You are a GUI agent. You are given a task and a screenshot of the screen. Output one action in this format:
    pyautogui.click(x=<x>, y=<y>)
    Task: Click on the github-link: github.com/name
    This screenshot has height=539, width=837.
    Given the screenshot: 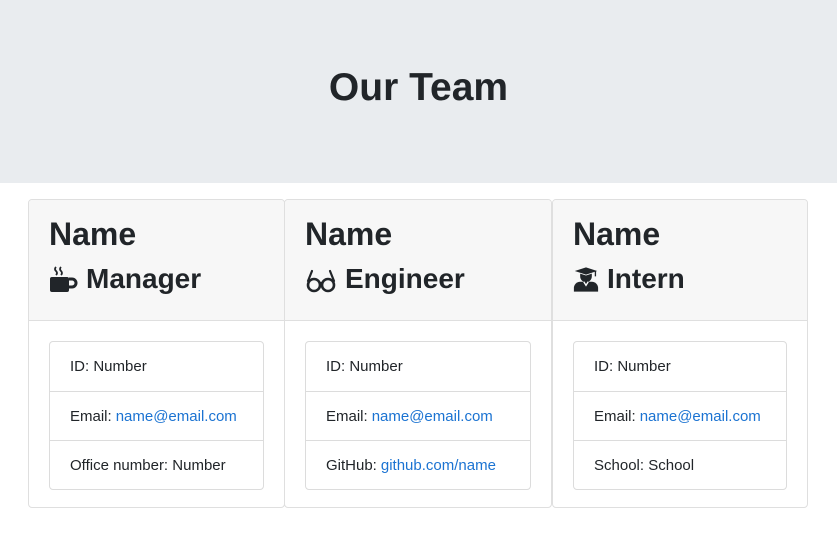 What is the action you would take?
    pyautogui.click(x=438, y=465)
    